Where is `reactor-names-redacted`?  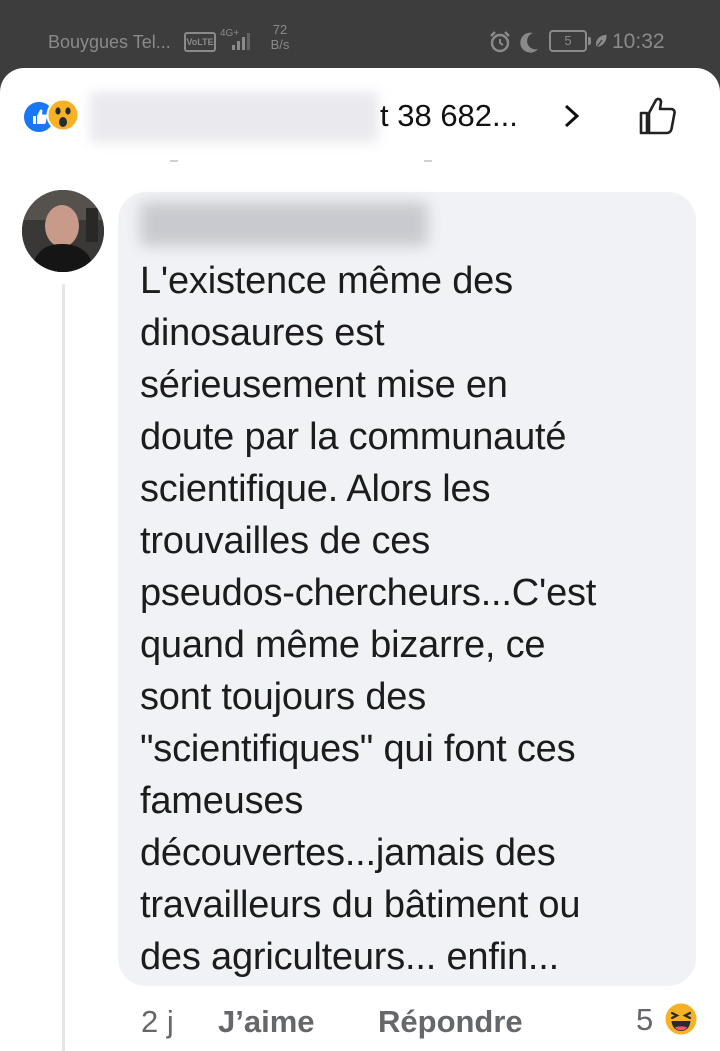
reactor-names-redacted is located at coordinates (234, 117).